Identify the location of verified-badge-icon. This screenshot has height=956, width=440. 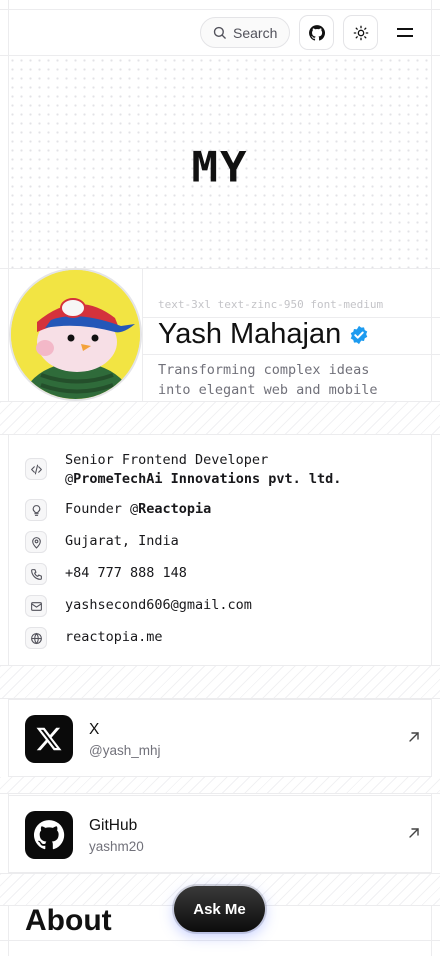
(359, 334).